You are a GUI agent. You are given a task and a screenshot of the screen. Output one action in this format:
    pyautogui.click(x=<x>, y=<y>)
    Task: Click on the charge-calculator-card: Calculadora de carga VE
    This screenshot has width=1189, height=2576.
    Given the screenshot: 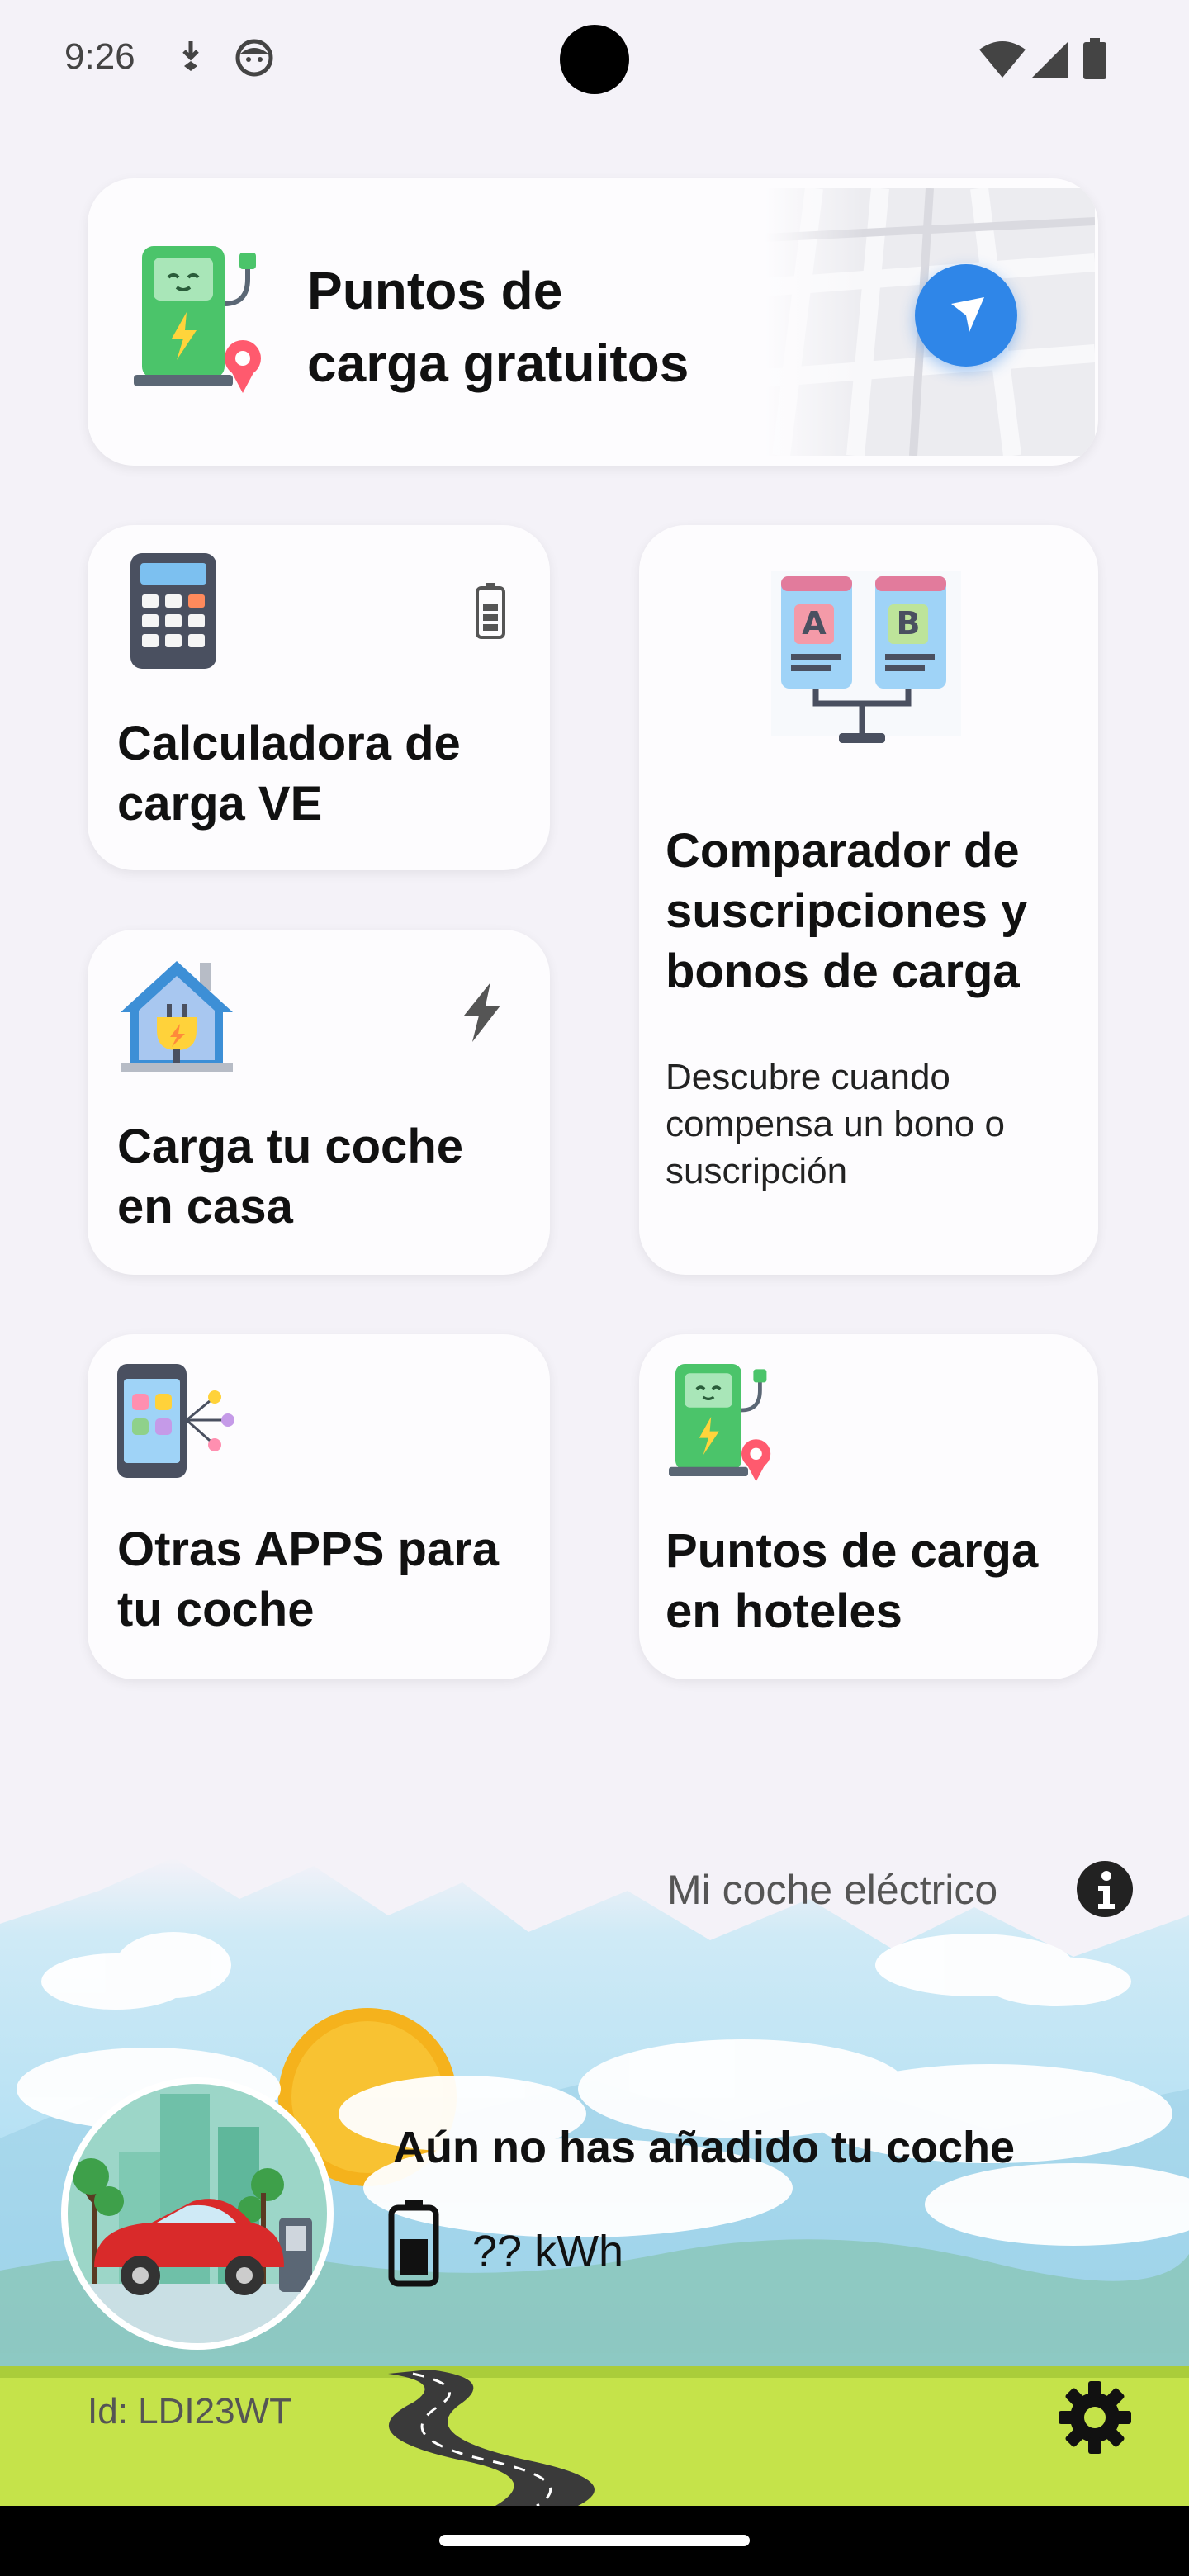 What is the action you would take?
    pyautogui.click(x=319, y=697)
    